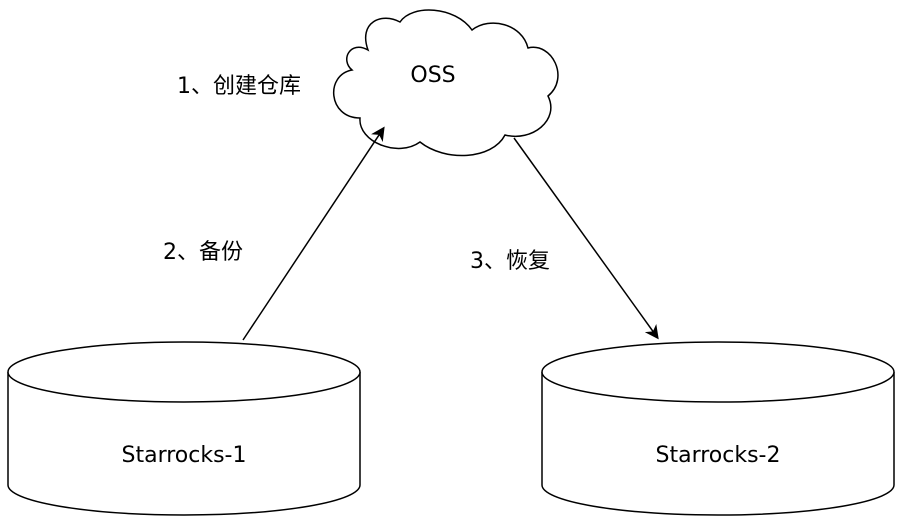  I want to click on backup-arrow, so click(313, 233).